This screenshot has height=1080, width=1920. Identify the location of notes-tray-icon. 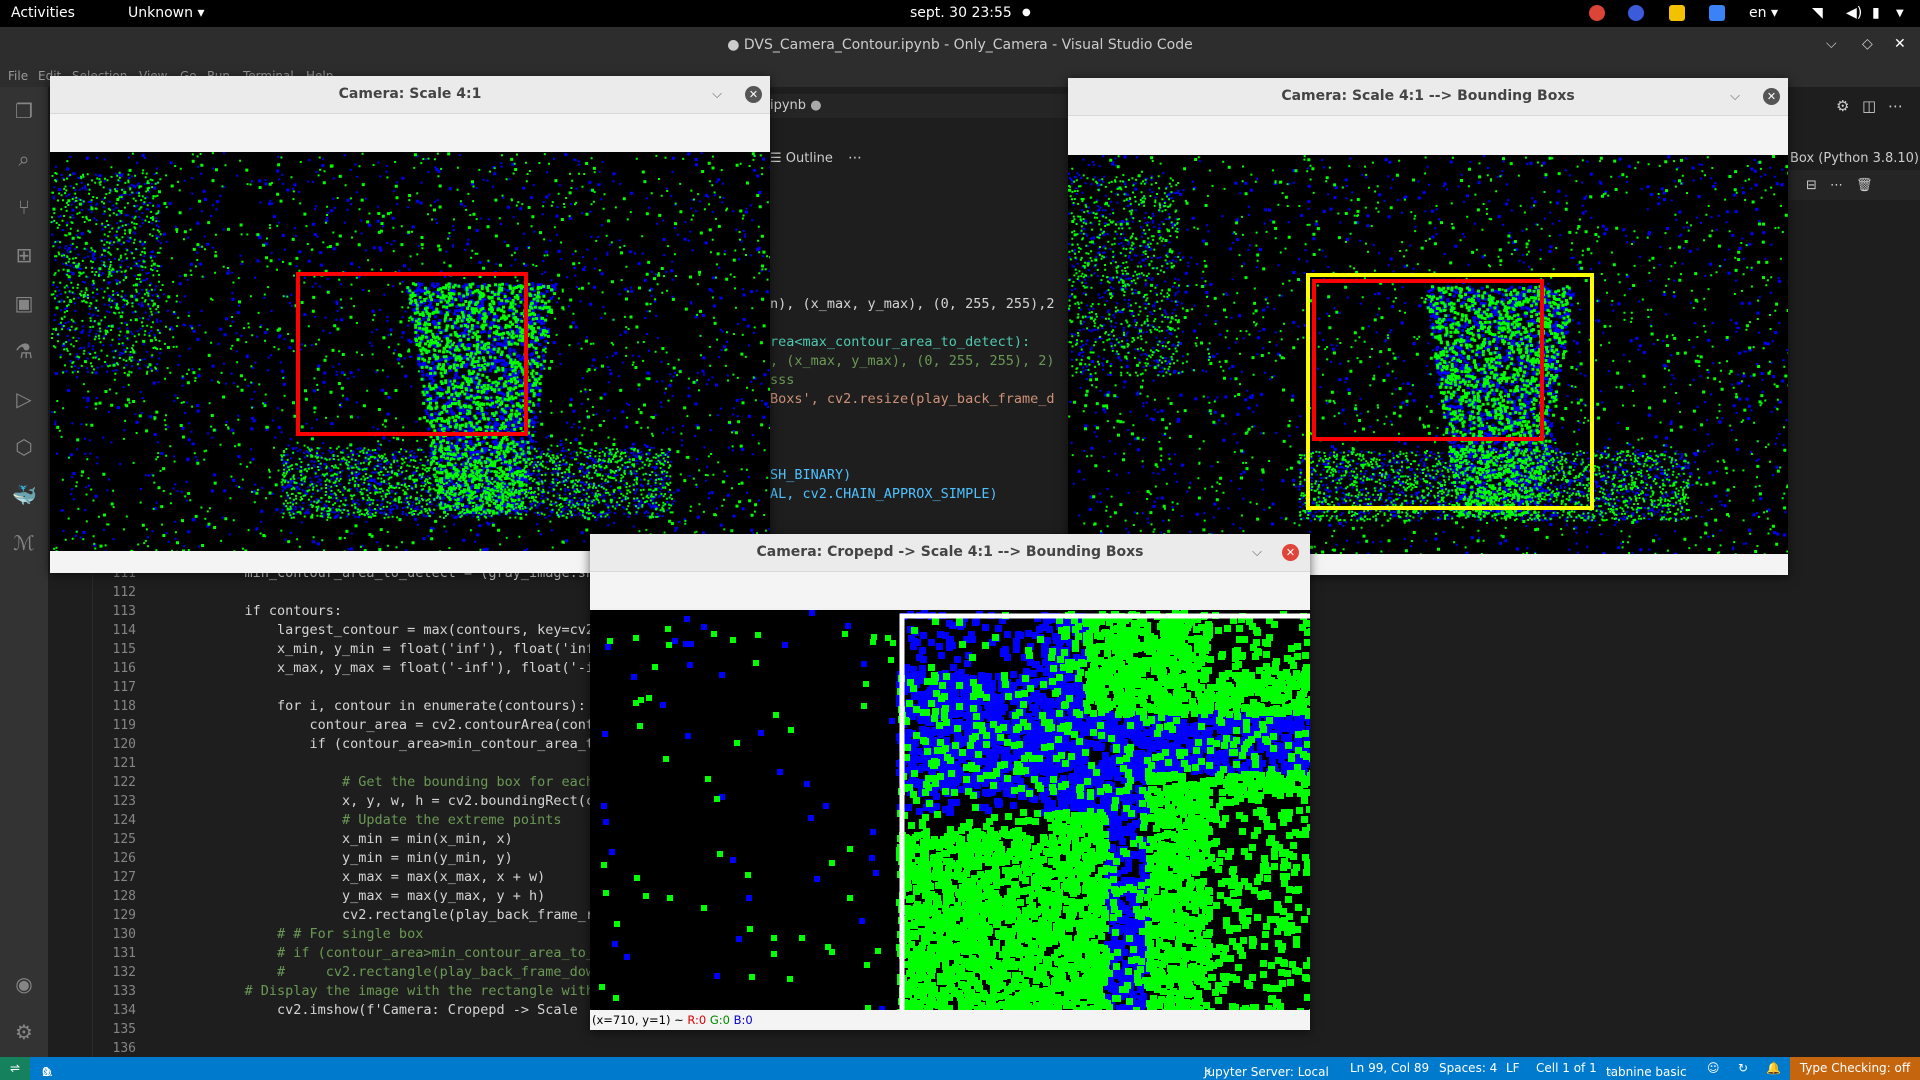
(1677, 13).